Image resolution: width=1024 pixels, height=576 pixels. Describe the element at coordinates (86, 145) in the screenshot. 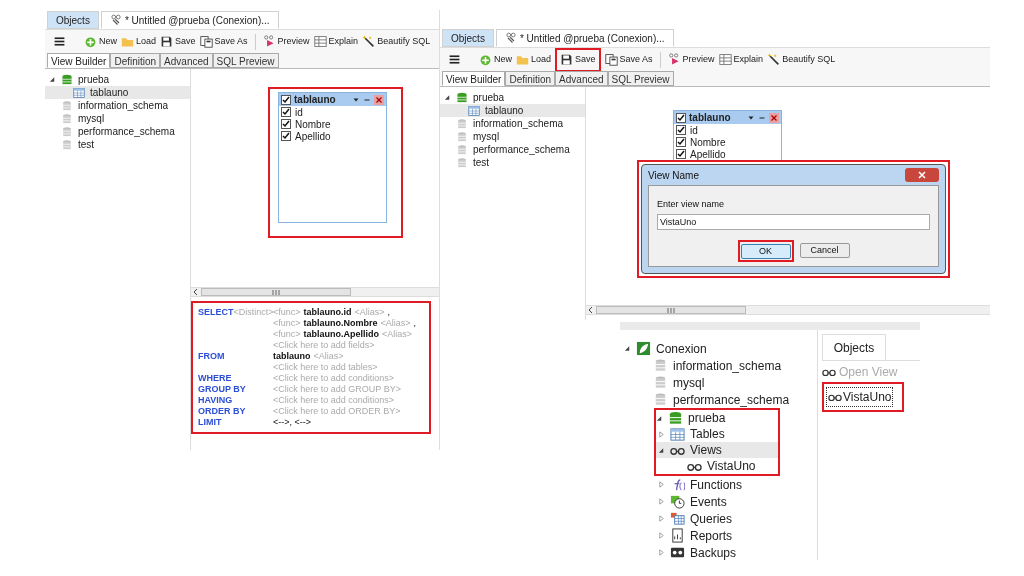

I see `tree-label: test` at that location.